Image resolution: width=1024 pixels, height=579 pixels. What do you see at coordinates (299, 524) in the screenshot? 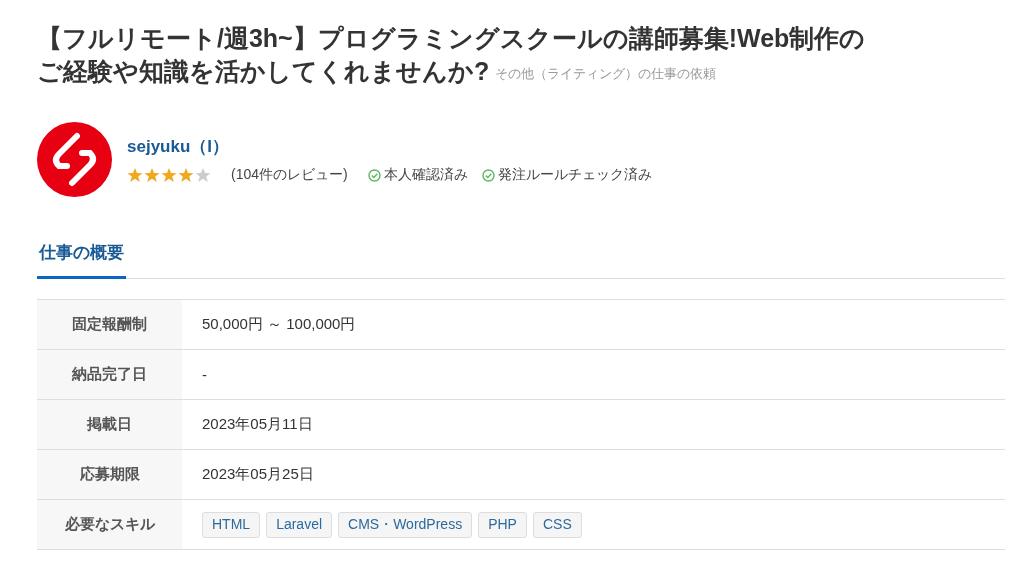
I see `skill-tag: Laravel` at bounding box center [299, 524].